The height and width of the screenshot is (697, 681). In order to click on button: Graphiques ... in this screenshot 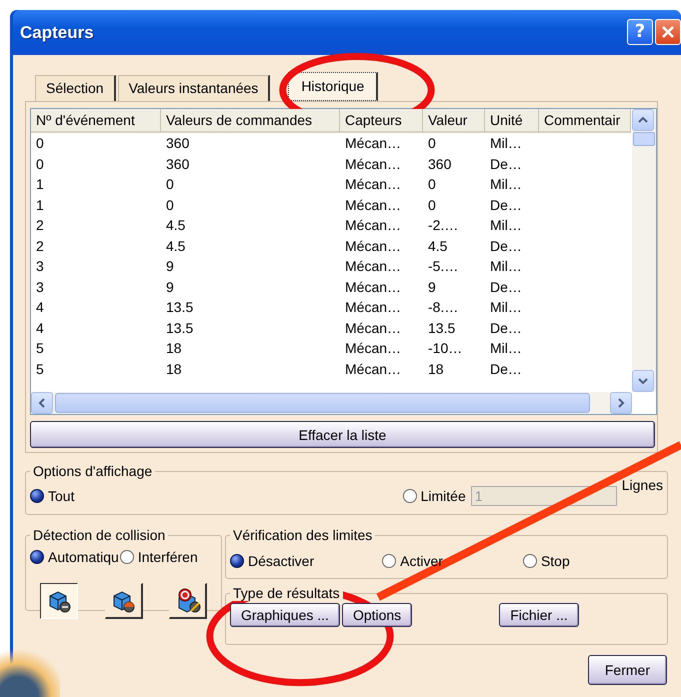, I will do `click(285, 615)`.